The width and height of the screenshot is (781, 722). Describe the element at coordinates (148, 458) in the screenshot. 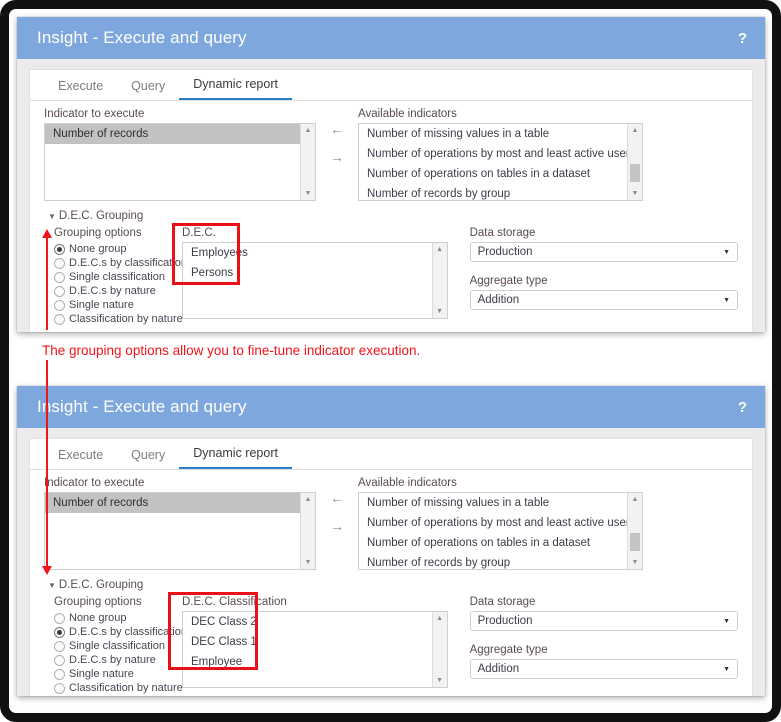

I see `tab-query-bottom: Query` at that location.